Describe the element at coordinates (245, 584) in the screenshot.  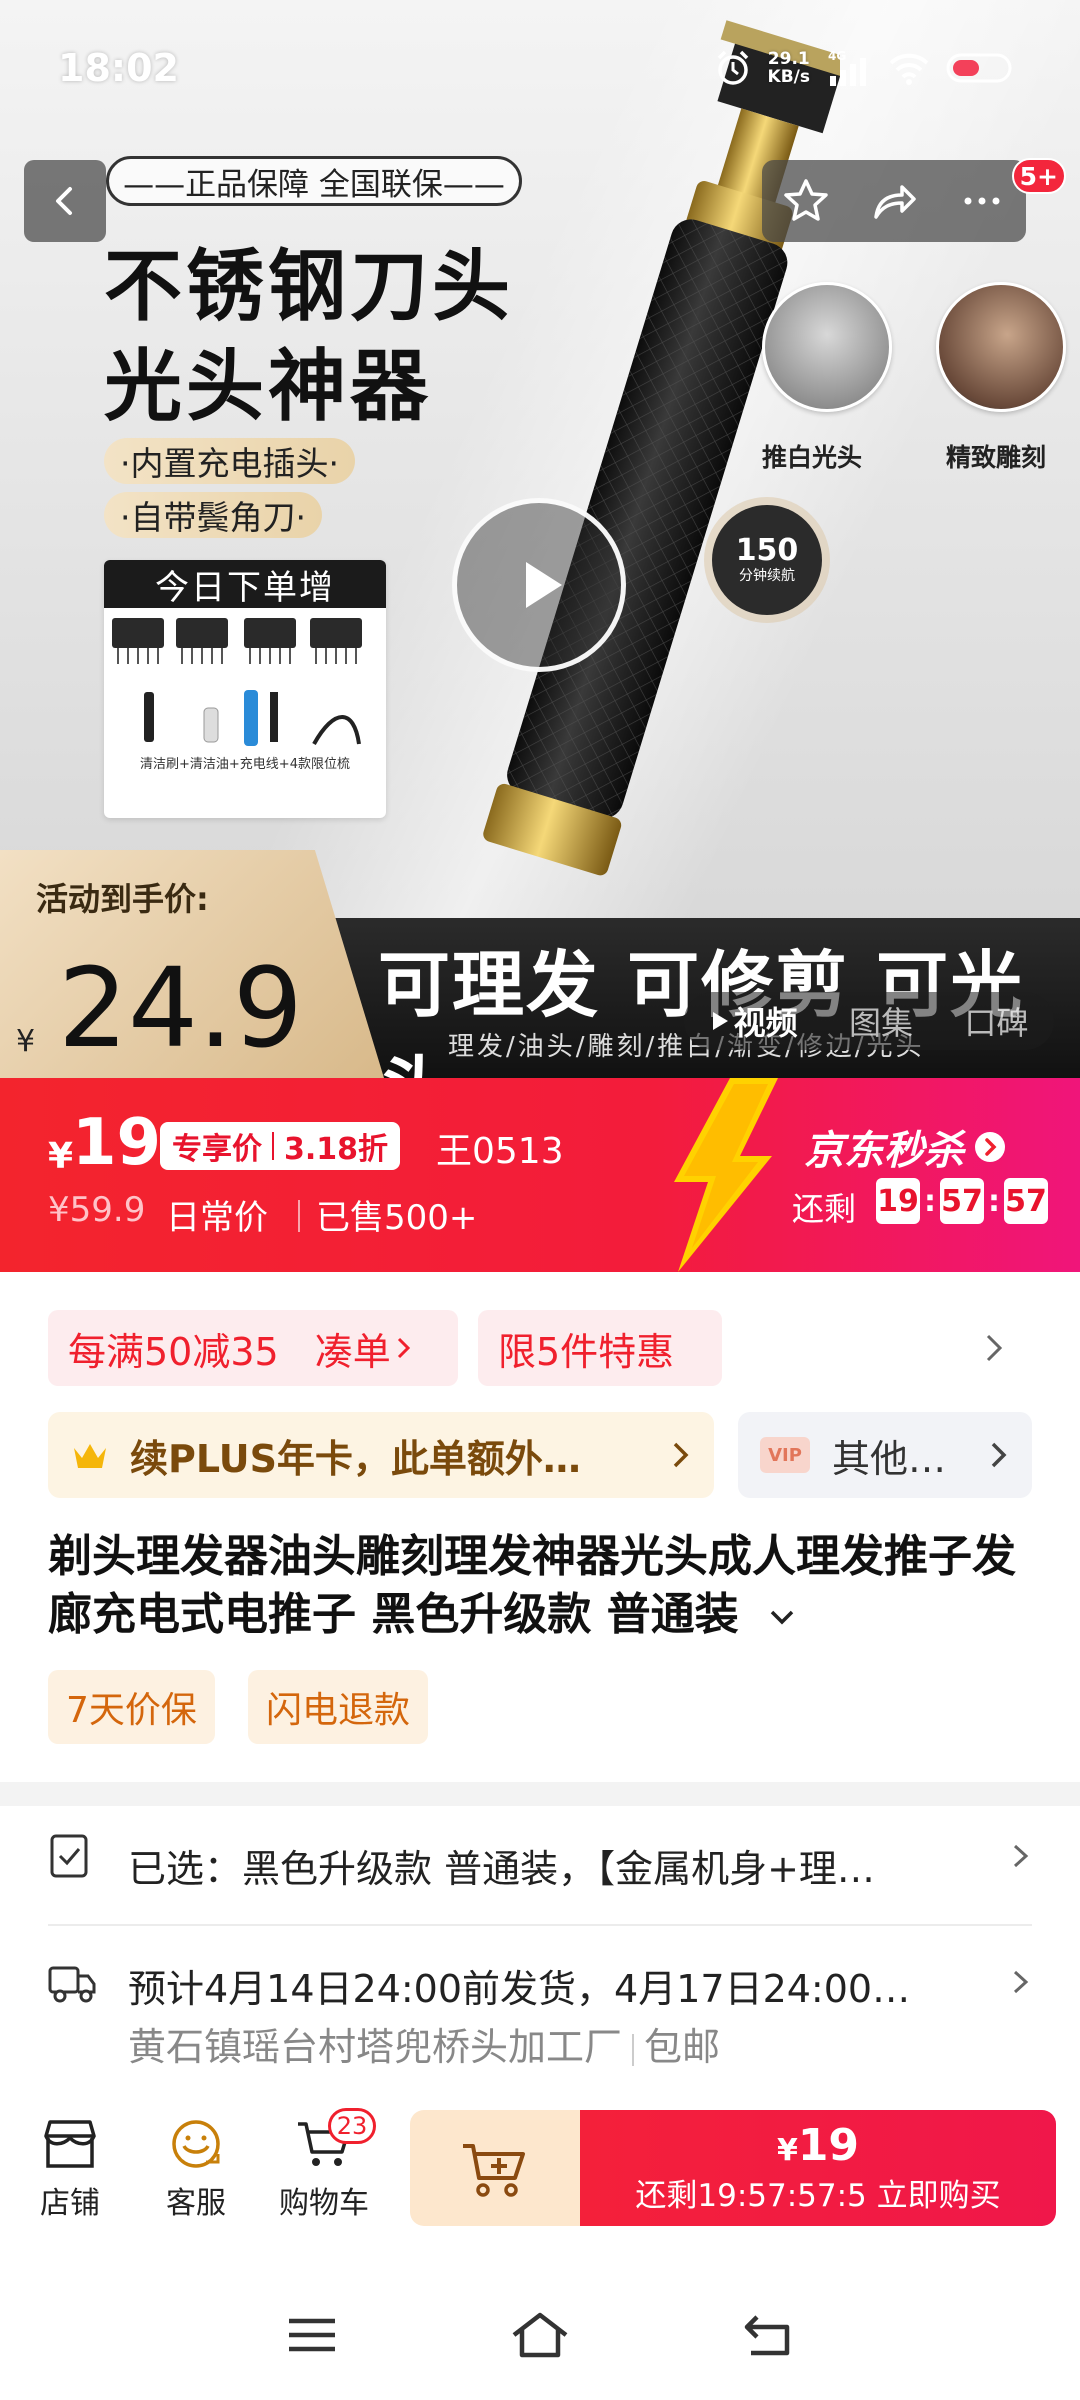
I see `gift-title: 今日下单增` at that location.